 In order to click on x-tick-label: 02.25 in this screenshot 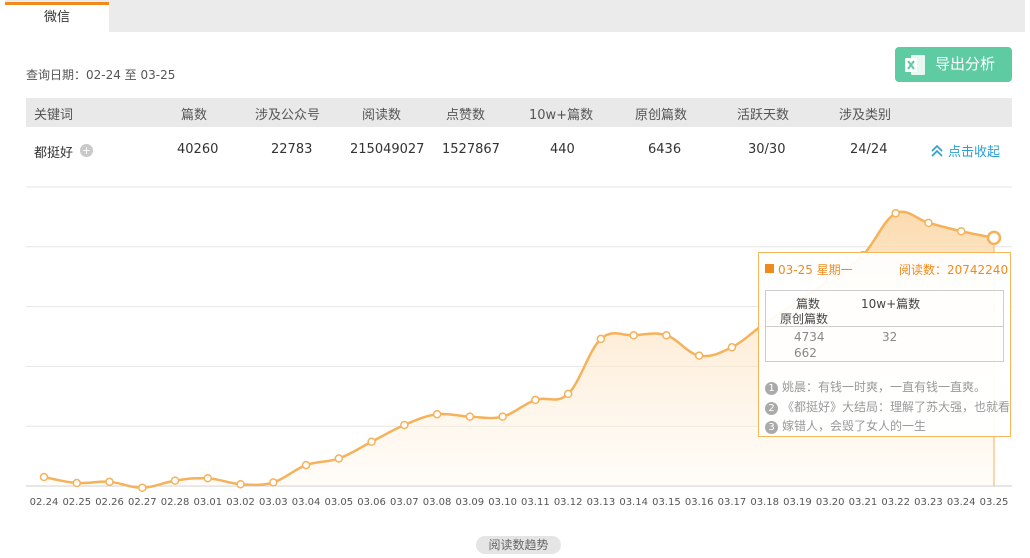, I will do `click(76, 502)`.